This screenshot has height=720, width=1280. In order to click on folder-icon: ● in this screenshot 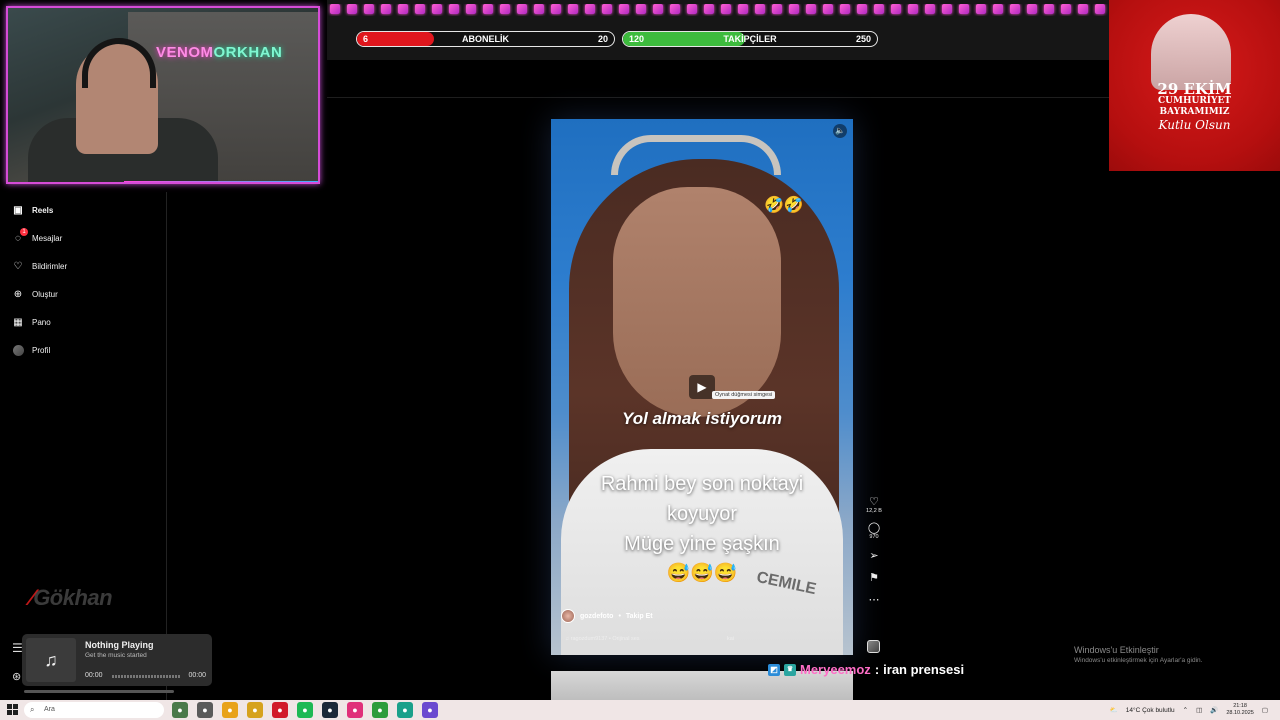, I will do `click(255, 710)`.